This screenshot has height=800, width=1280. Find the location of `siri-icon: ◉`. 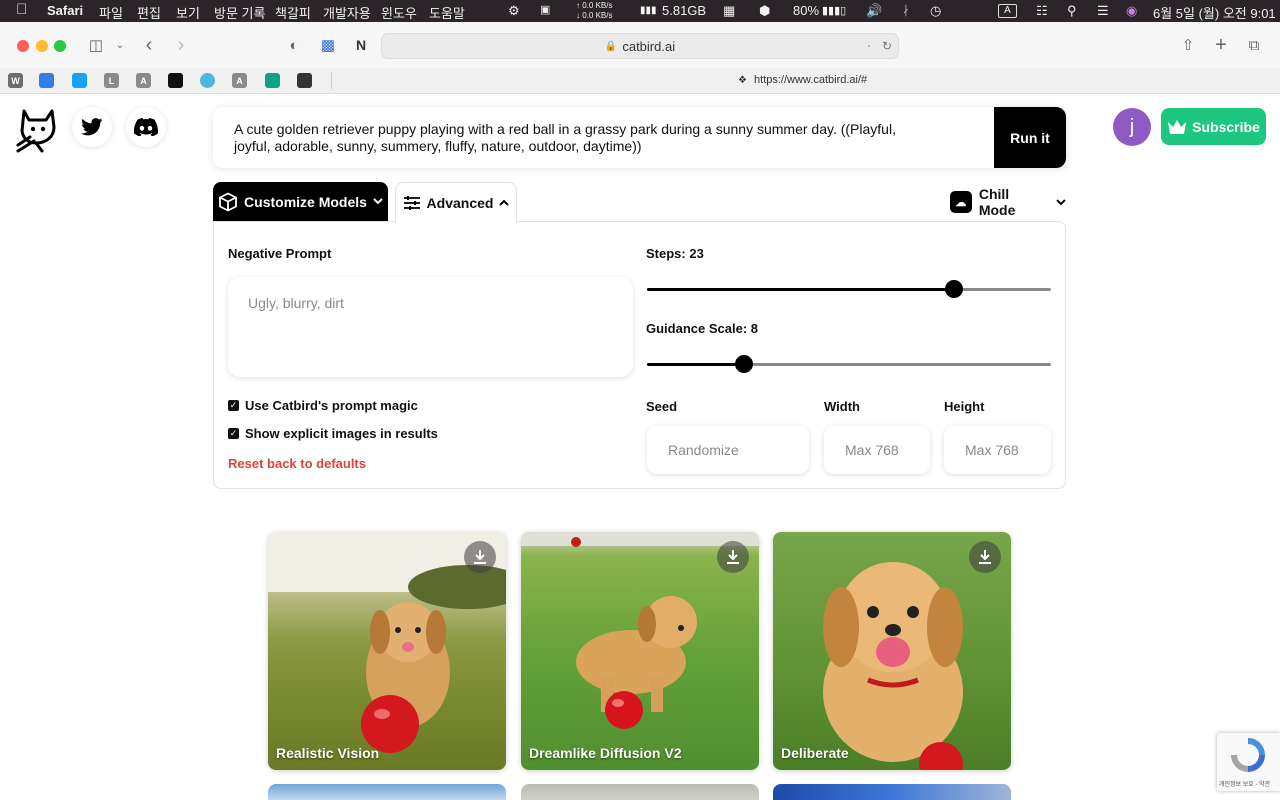

siri-icon: ◉ is located at coordinates (1131, 11).